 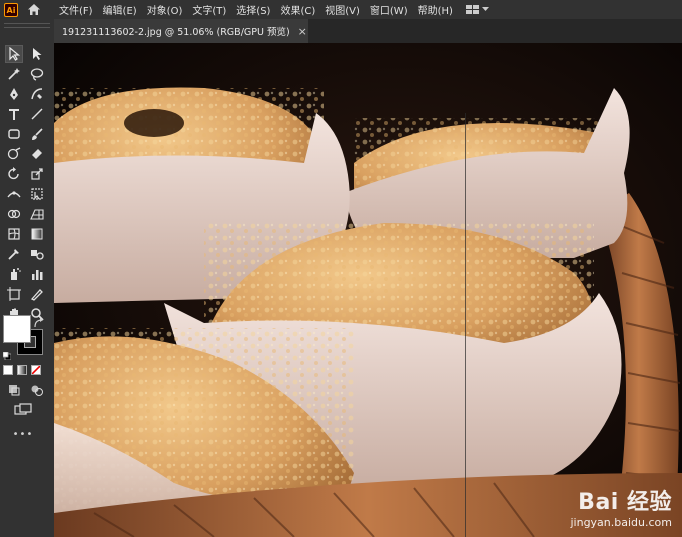 What do you see at coordinates (120, 9) in the screenshot?
I see `menu-edit: 编辑(E)` at bounding box center [120, 9].